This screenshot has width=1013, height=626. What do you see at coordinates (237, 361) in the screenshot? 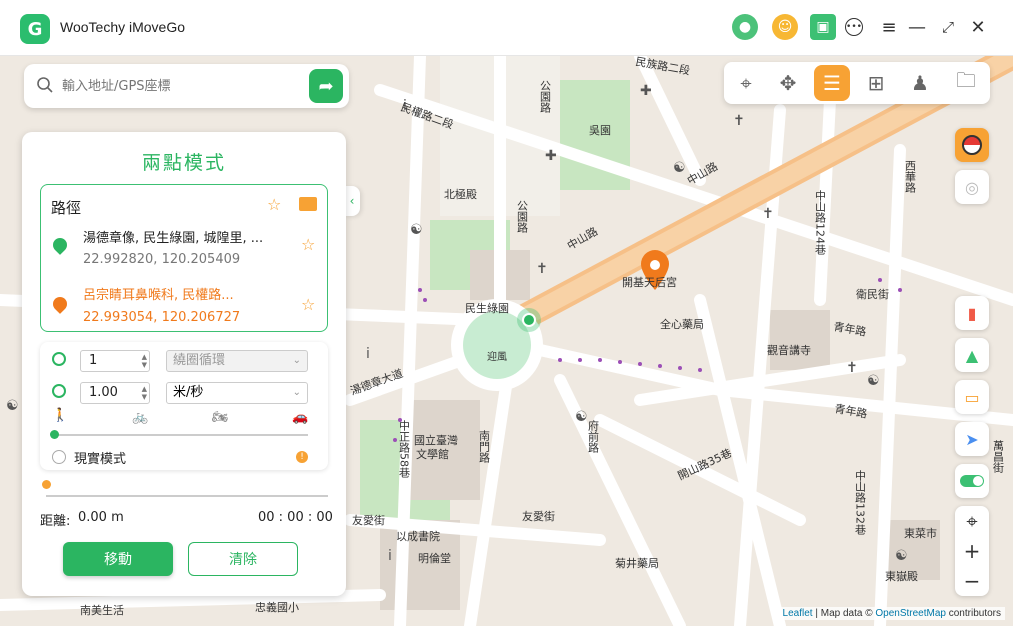
I see `repeat-mode-select: 繞圈循環 ⌄` at bounding box center [237, 361].